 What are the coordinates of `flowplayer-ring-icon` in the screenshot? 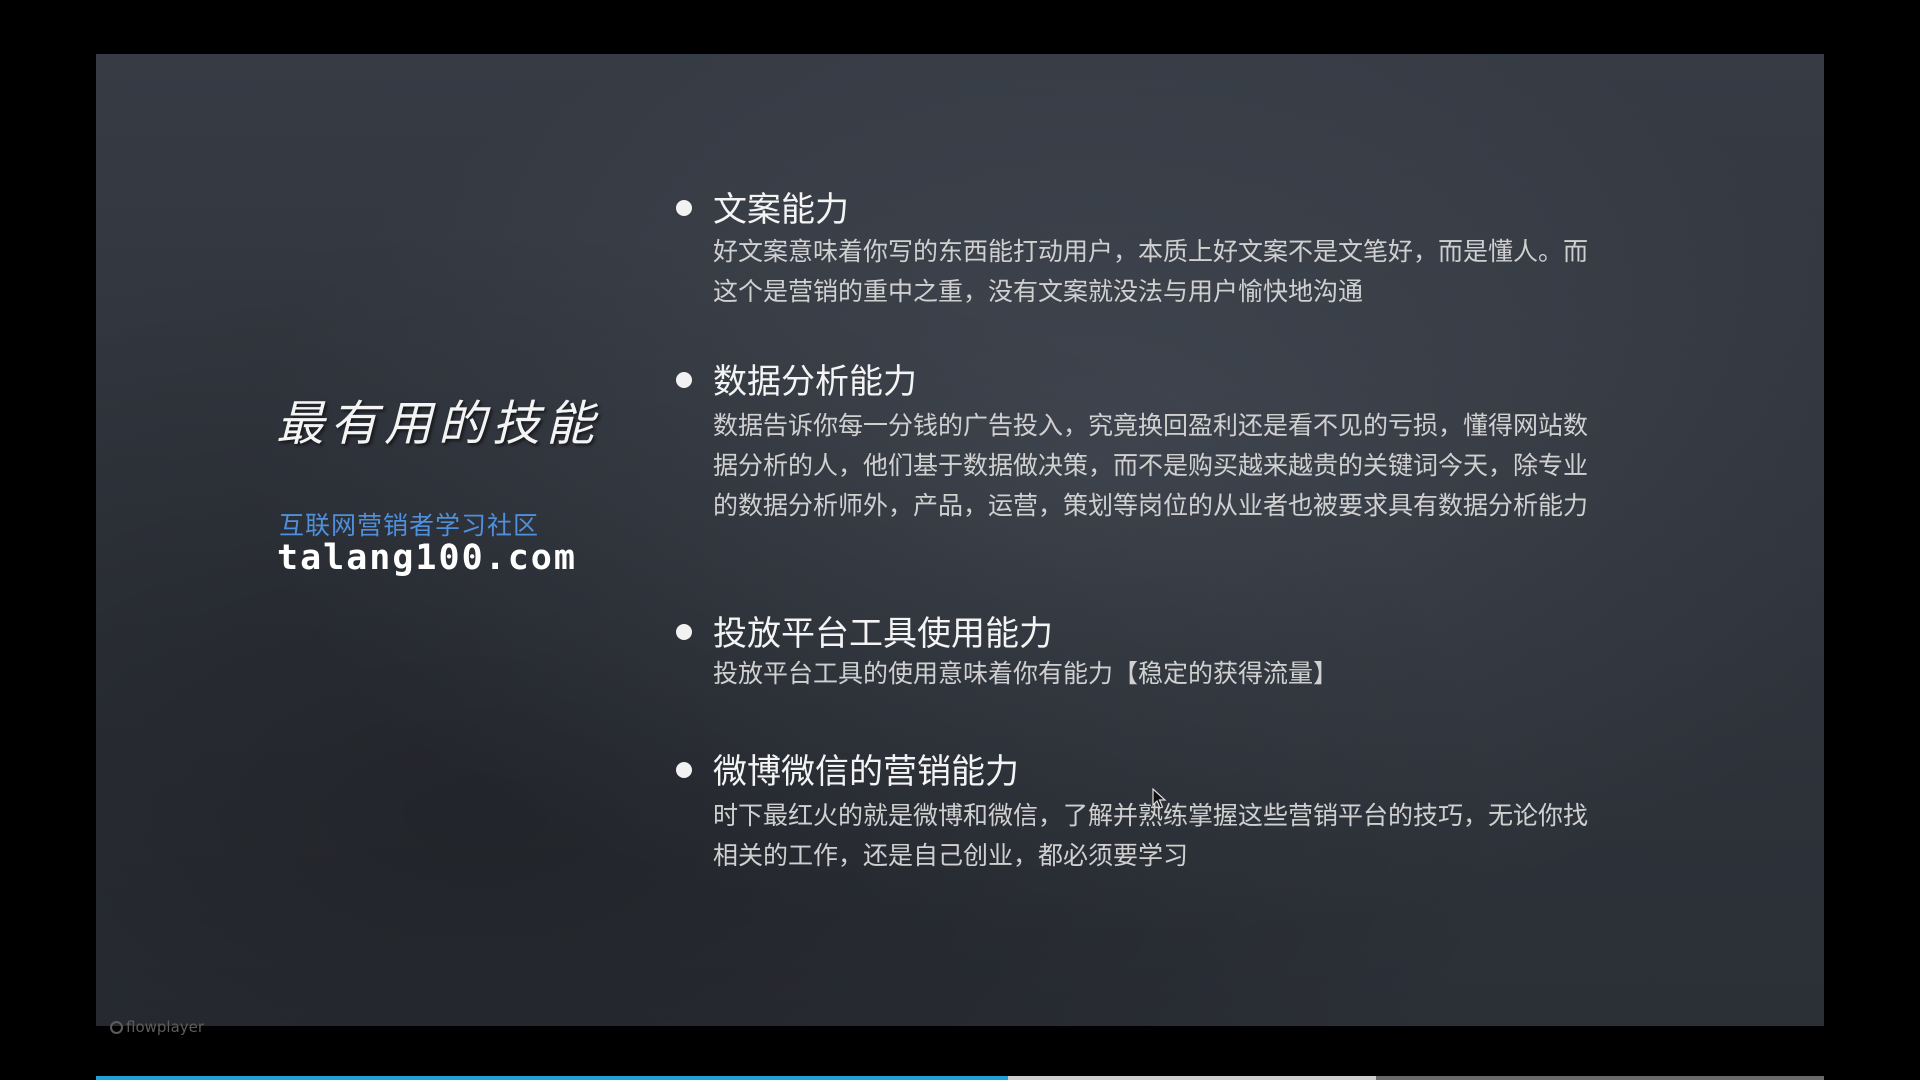 It's located at (116, 1027).